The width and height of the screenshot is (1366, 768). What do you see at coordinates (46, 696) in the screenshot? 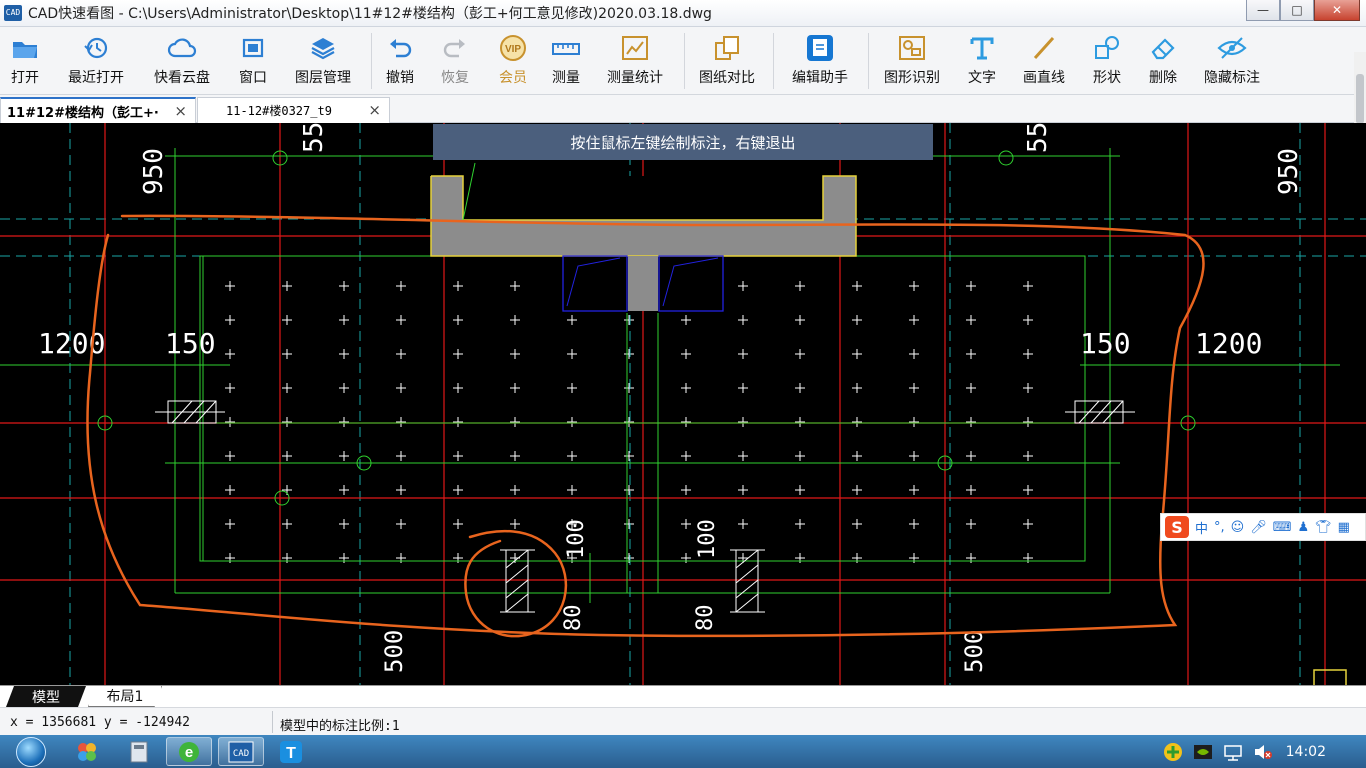
I see `tab-model: 模型` at bounding box center [46, 696].